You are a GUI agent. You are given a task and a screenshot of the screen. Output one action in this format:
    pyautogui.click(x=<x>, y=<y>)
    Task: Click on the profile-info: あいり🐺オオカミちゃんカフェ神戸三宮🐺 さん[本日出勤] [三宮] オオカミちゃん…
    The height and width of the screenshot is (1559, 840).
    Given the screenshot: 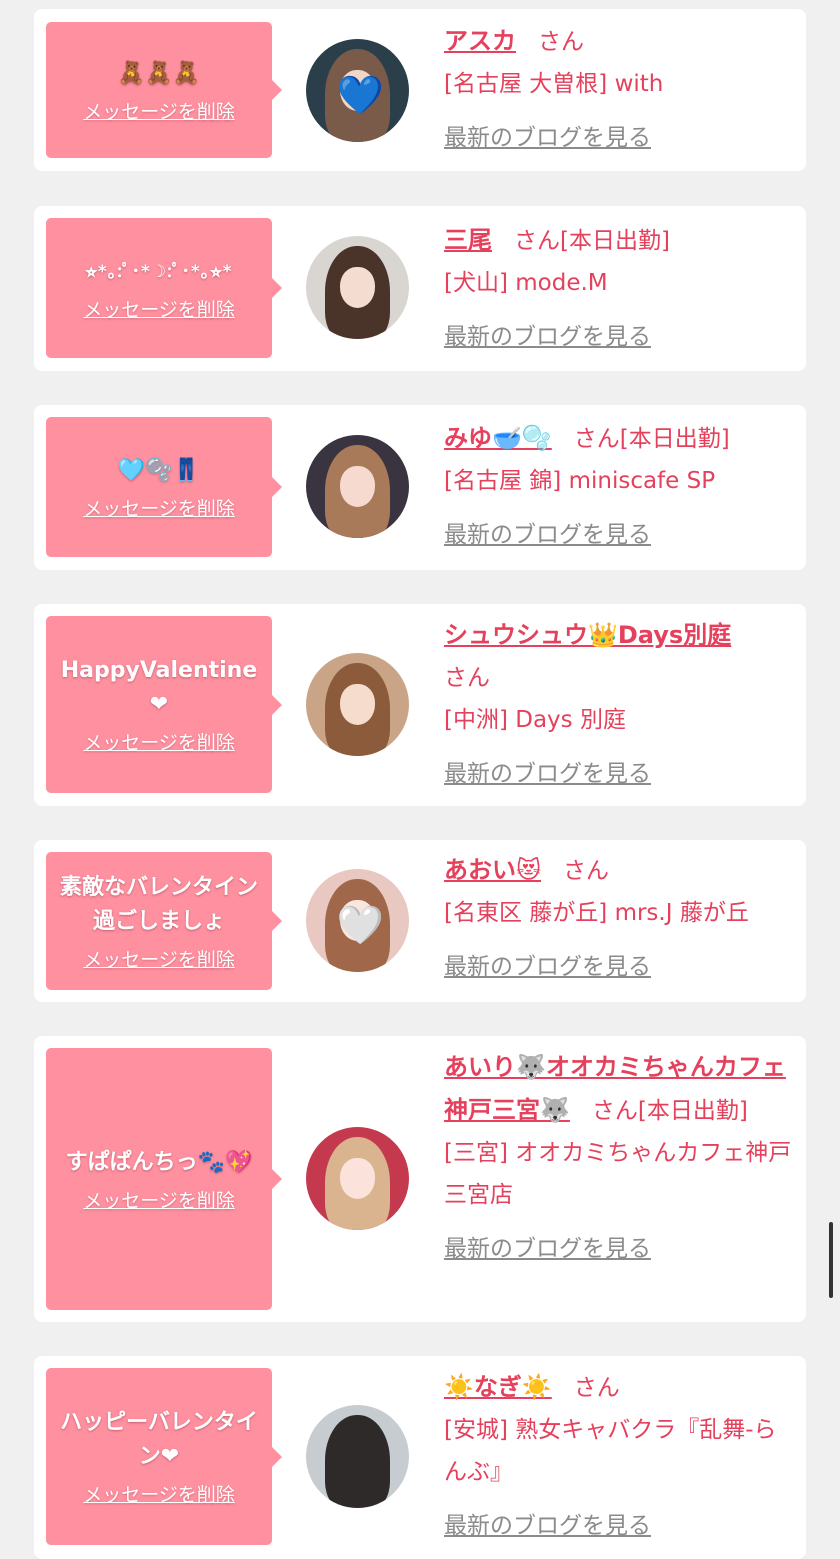 What is the action you would take?
    pyautogui.click(x=619, y=1158)
    